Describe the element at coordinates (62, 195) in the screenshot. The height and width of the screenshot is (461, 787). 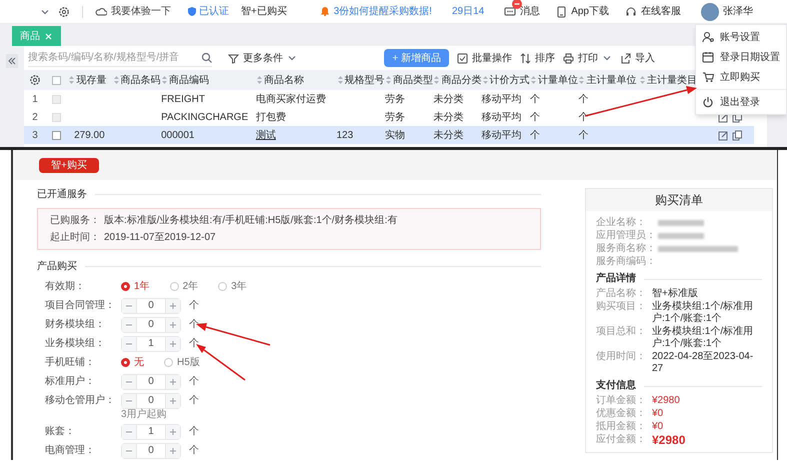
I see `section-title: 已开通服务` at that location.